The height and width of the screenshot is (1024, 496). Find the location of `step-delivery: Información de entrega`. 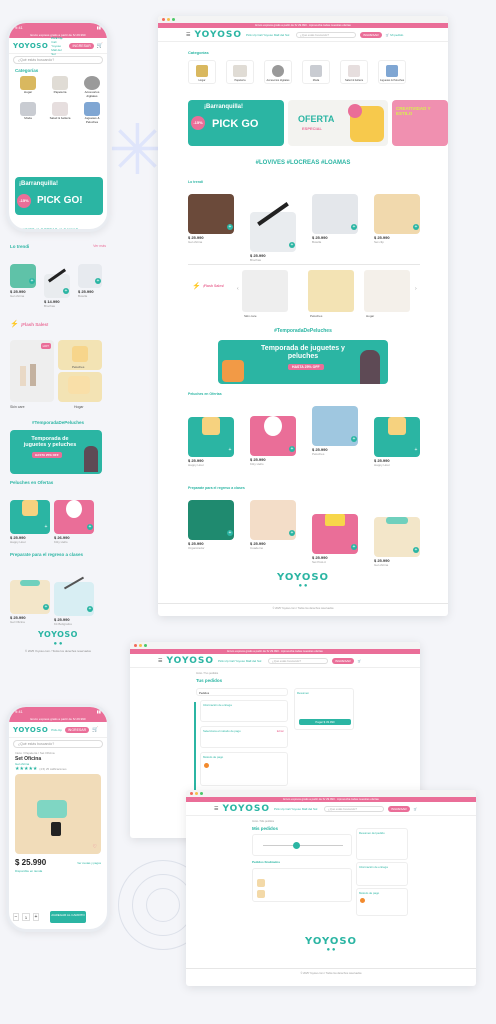

step-delivery: Información de entrega is located at coordinates (244, 711).